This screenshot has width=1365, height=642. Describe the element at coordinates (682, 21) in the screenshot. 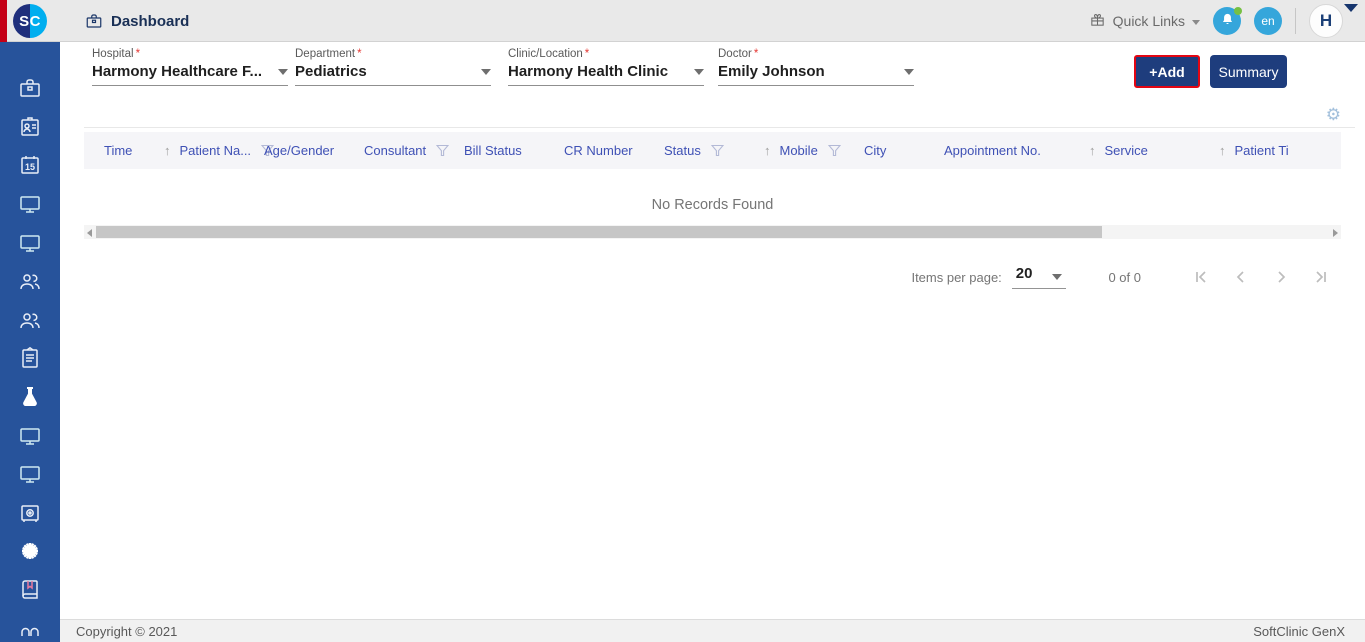

I see `top-header-bar: SC Dashboard Quick Links en H` at that location.